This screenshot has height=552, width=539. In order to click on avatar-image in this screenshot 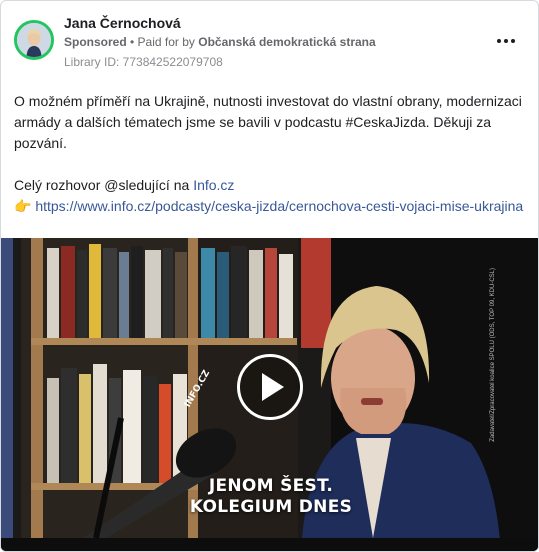, I will do `click(34, 40)`.